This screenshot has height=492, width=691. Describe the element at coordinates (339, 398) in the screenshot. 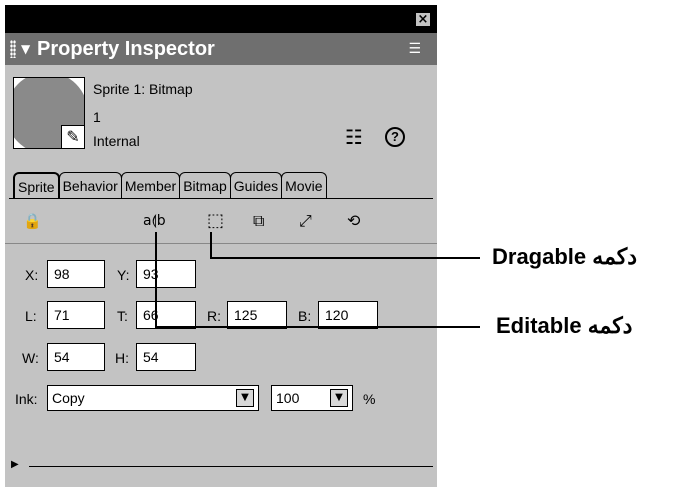

I see `blend-dropdown-icon: ▼` at that location.